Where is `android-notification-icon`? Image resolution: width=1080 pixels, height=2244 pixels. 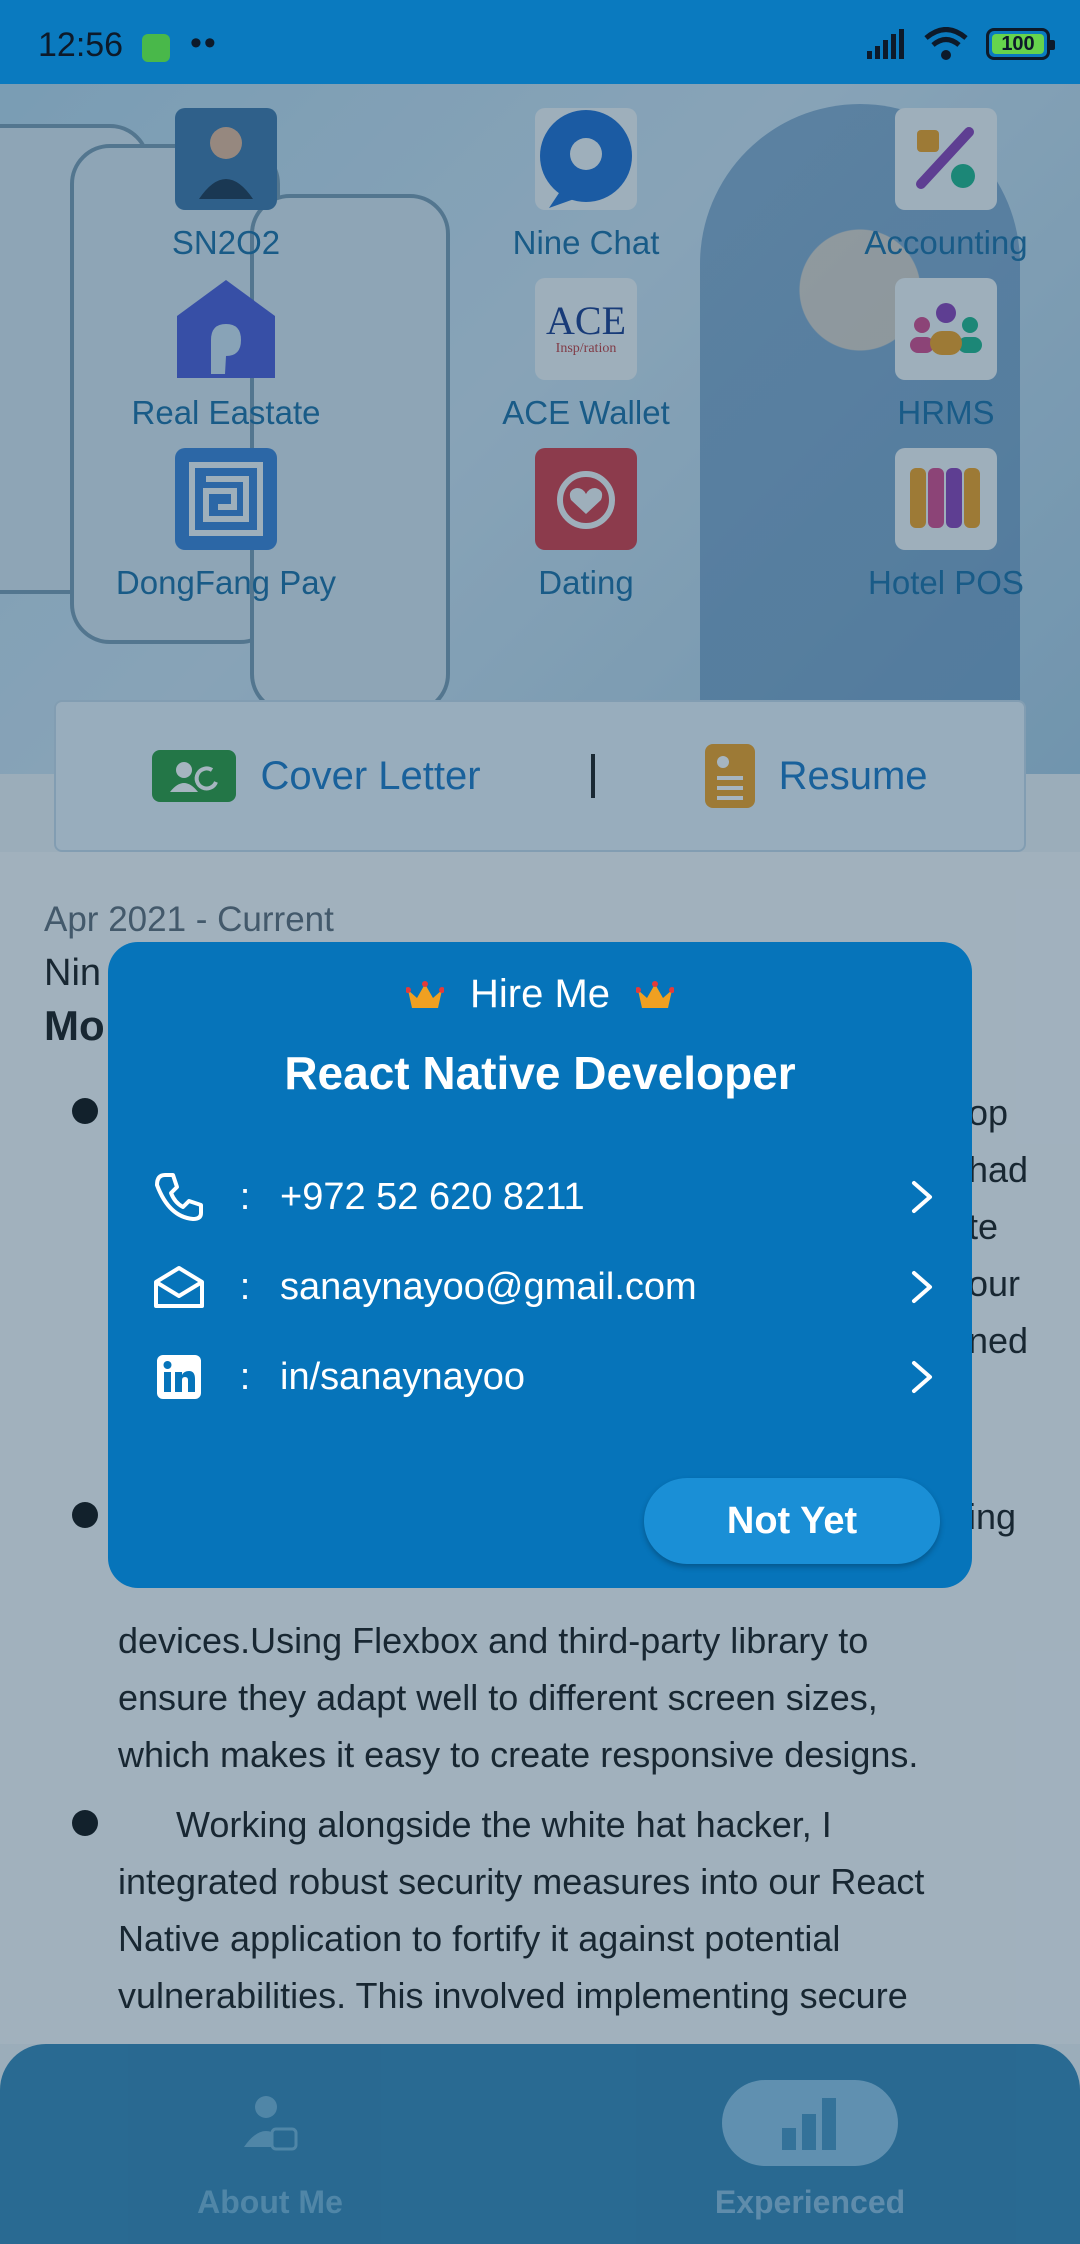
android-notification-icon is located at coordinates (156, 48).